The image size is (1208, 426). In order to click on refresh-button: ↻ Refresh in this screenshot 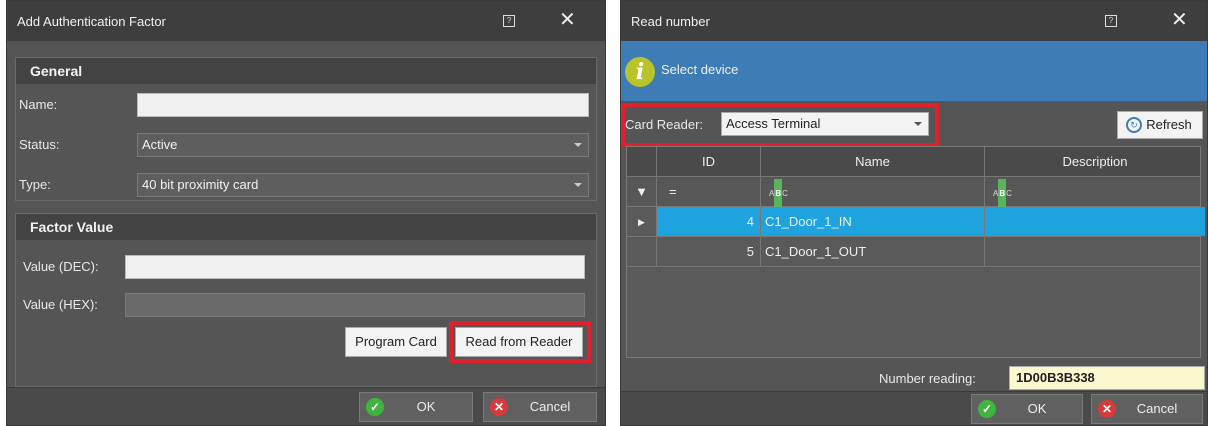, I will do `click(1160, 125)`.